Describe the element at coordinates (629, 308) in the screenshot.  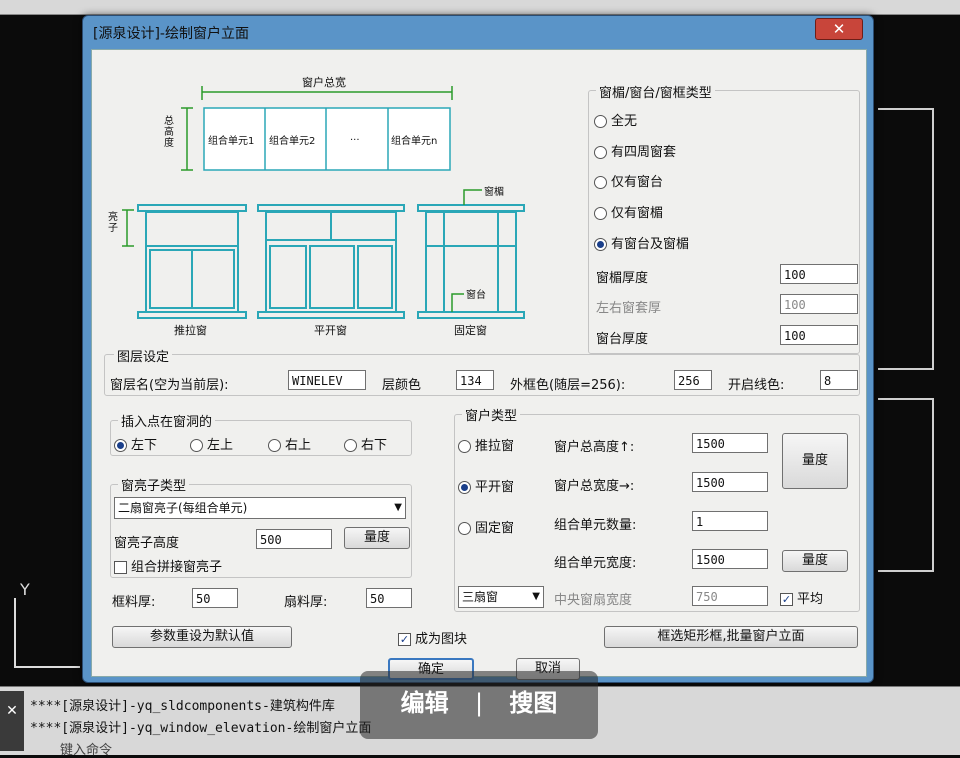
I see `side-thickness-label: 左右窗套厚` at that location.